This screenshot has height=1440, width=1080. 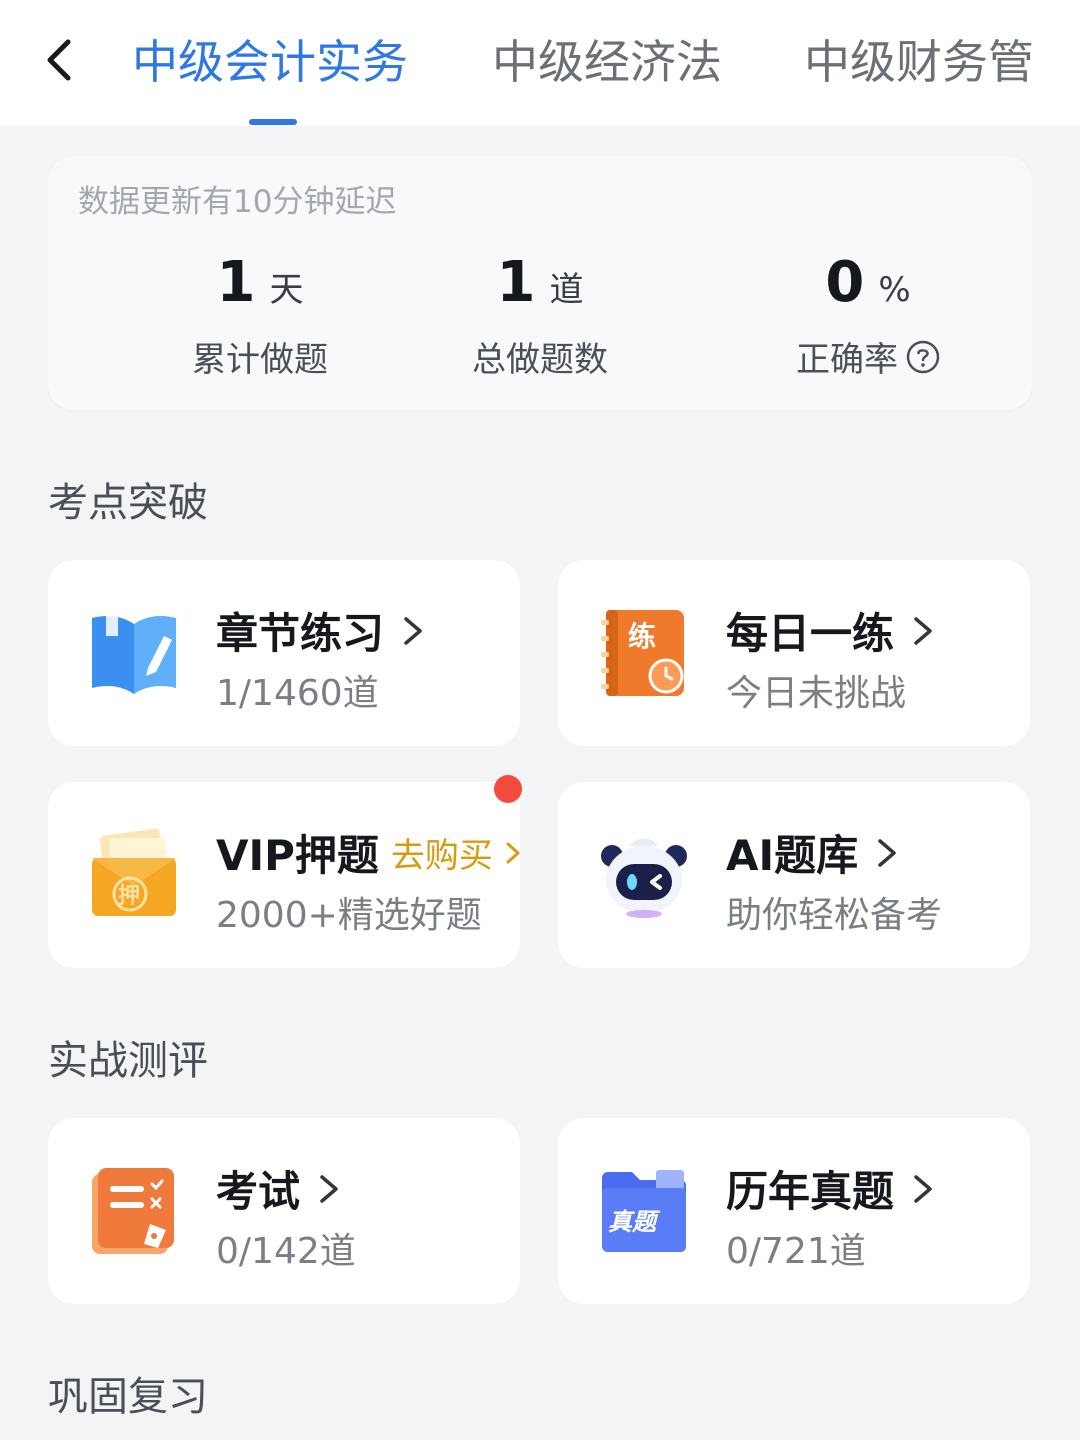 I want to click on notification-dot, so click(x=508, y=789).